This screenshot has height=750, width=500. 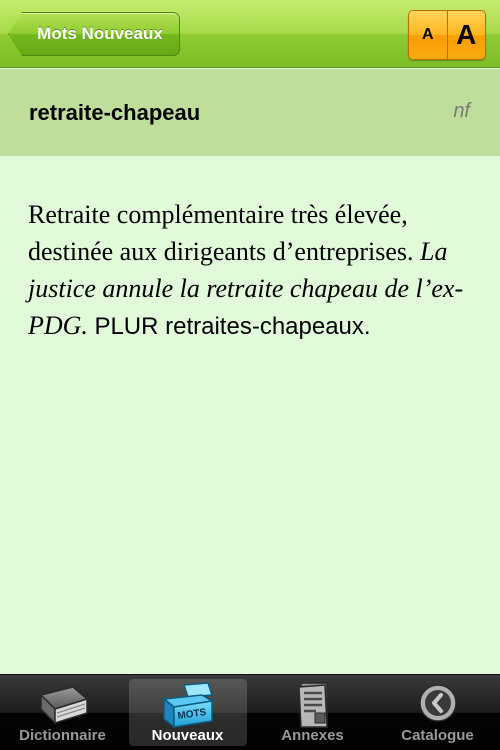 I want to click on clock-icon, so click(x=437, y=703).